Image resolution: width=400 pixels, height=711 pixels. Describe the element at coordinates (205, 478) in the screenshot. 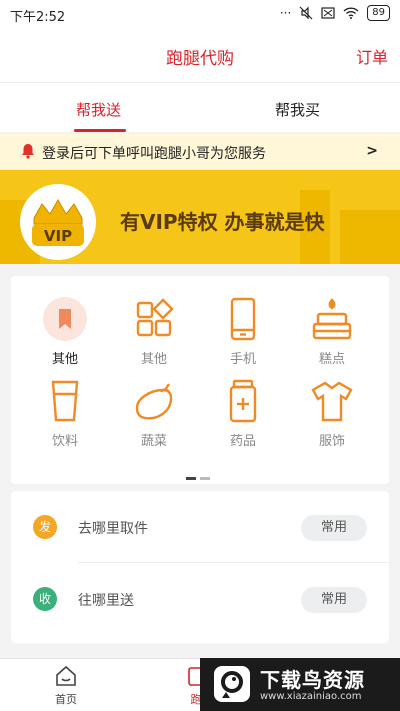

I see `page-dot` at that location.